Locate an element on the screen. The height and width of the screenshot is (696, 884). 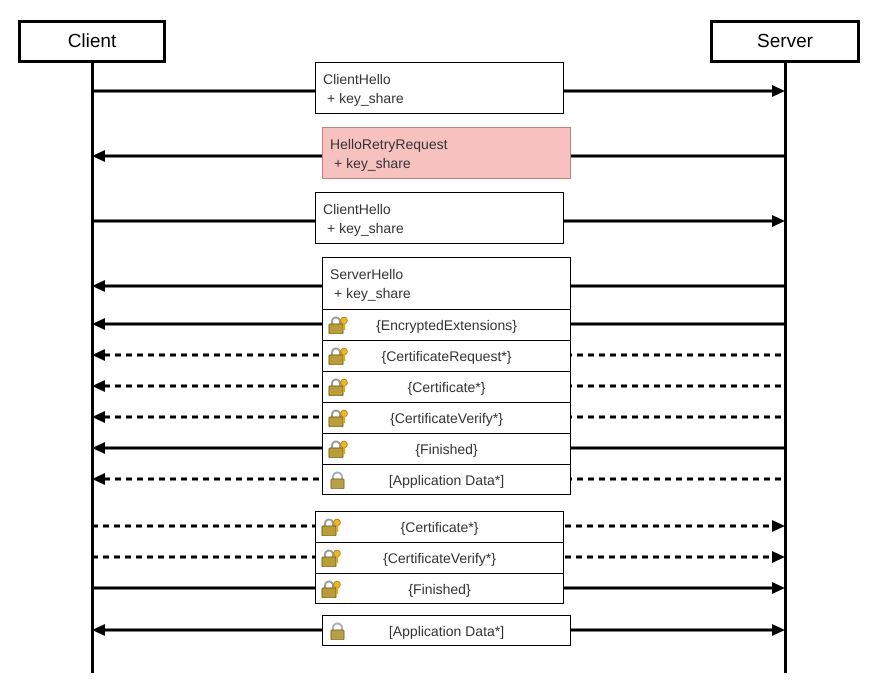
message-label: ServerHello is located at coordinates (367, 274).